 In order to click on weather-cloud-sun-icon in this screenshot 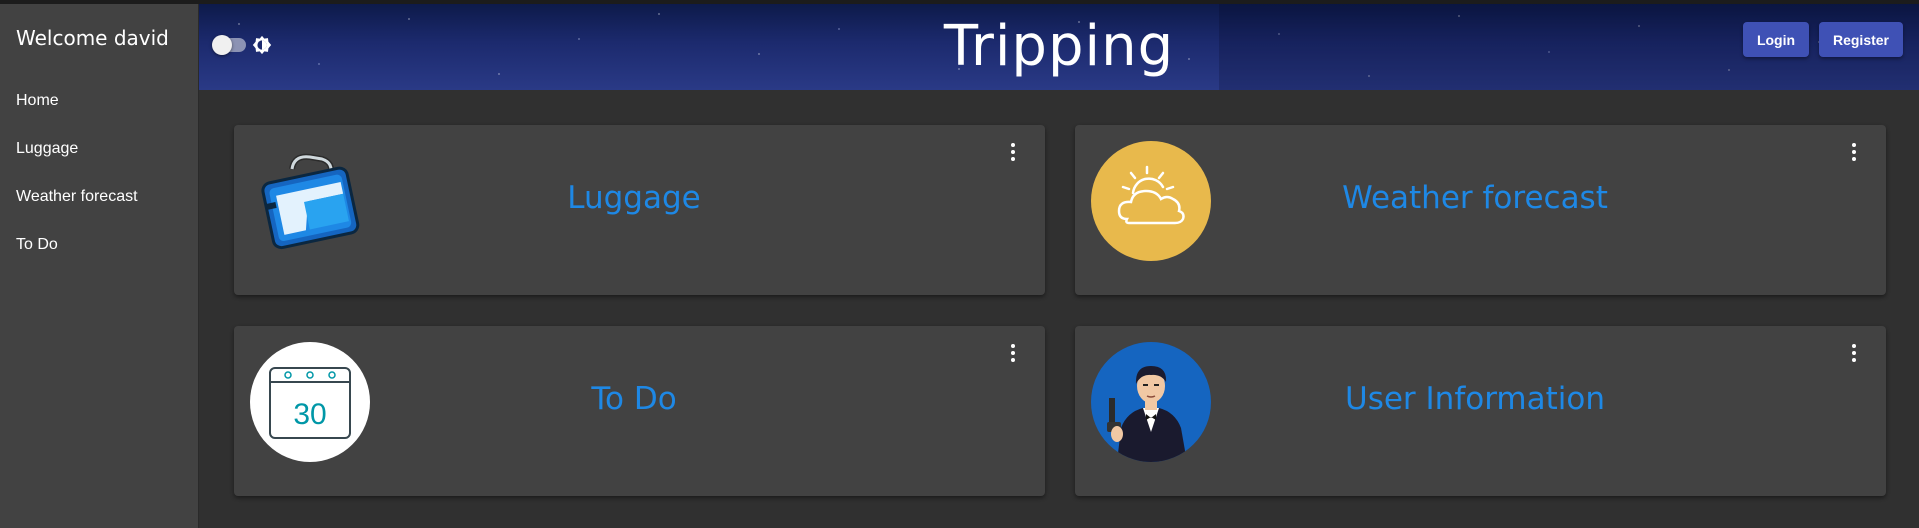, I will do `click(1151, 201)`.